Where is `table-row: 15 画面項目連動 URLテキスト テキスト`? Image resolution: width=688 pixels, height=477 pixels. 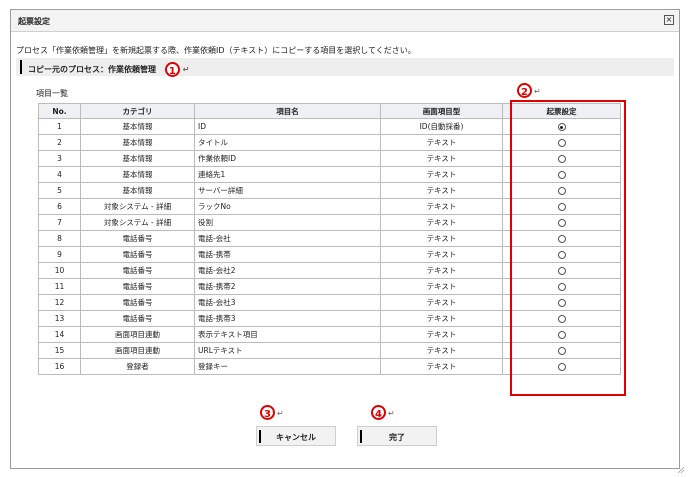 table-row: 15 画面項目連動 URLテキスト テキスト is located at coordinates (329, 350).